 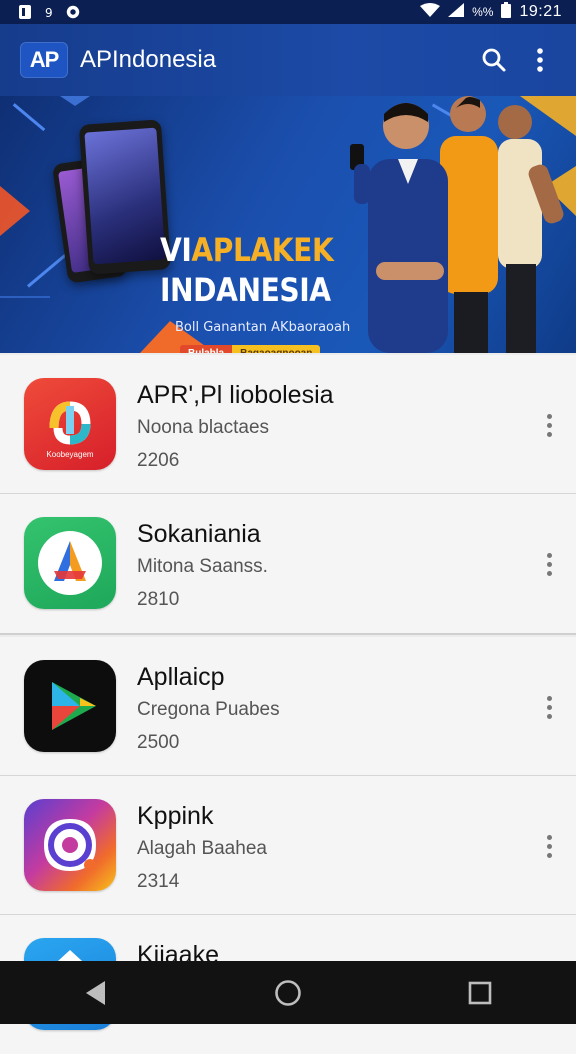 What do you see at coordinates (73, 12) in the screenshot?
I see `record-icon` at bounding box center [73, 12].